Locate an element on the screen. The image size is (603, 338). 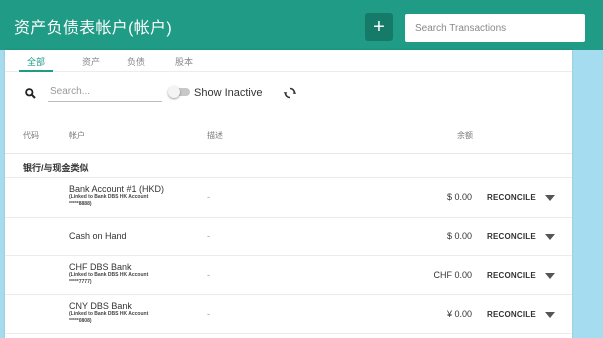
account-balance: CHF 0.00 is located at coordinates (452, 275).